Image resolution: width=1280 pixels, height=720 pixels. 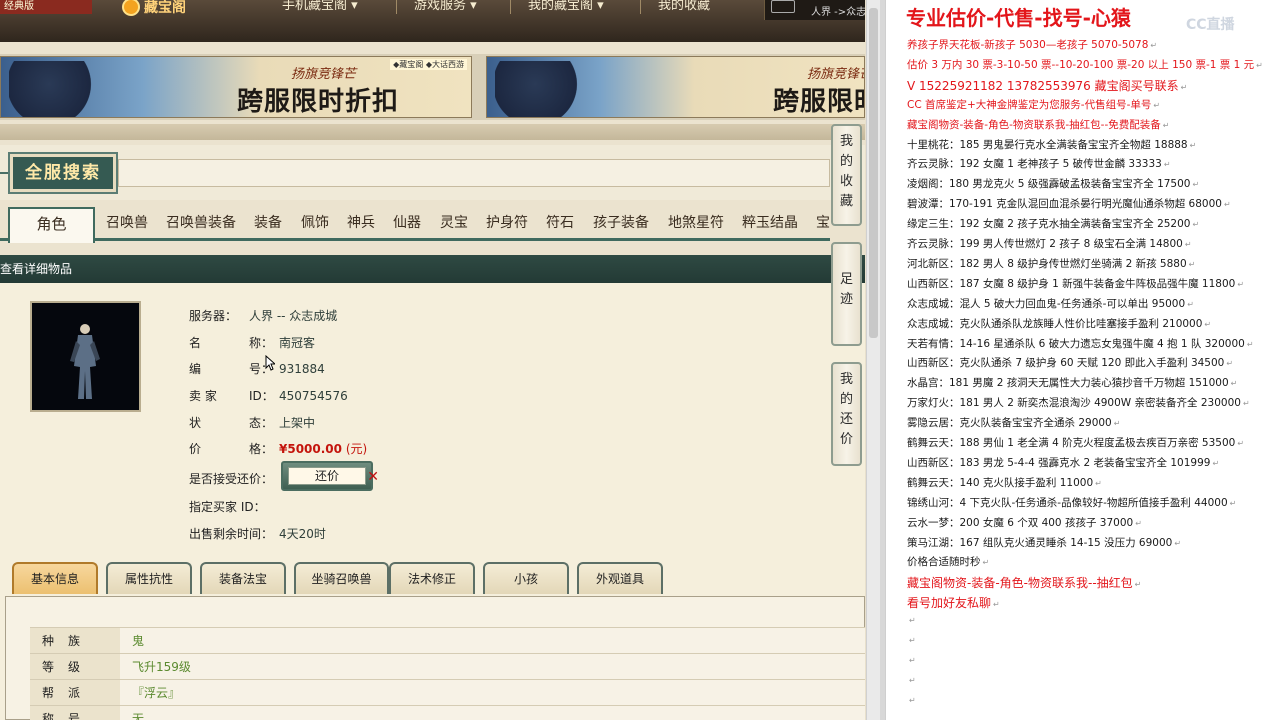 I want to click on mouse-cursor-icon, so click(x=270, y=363).